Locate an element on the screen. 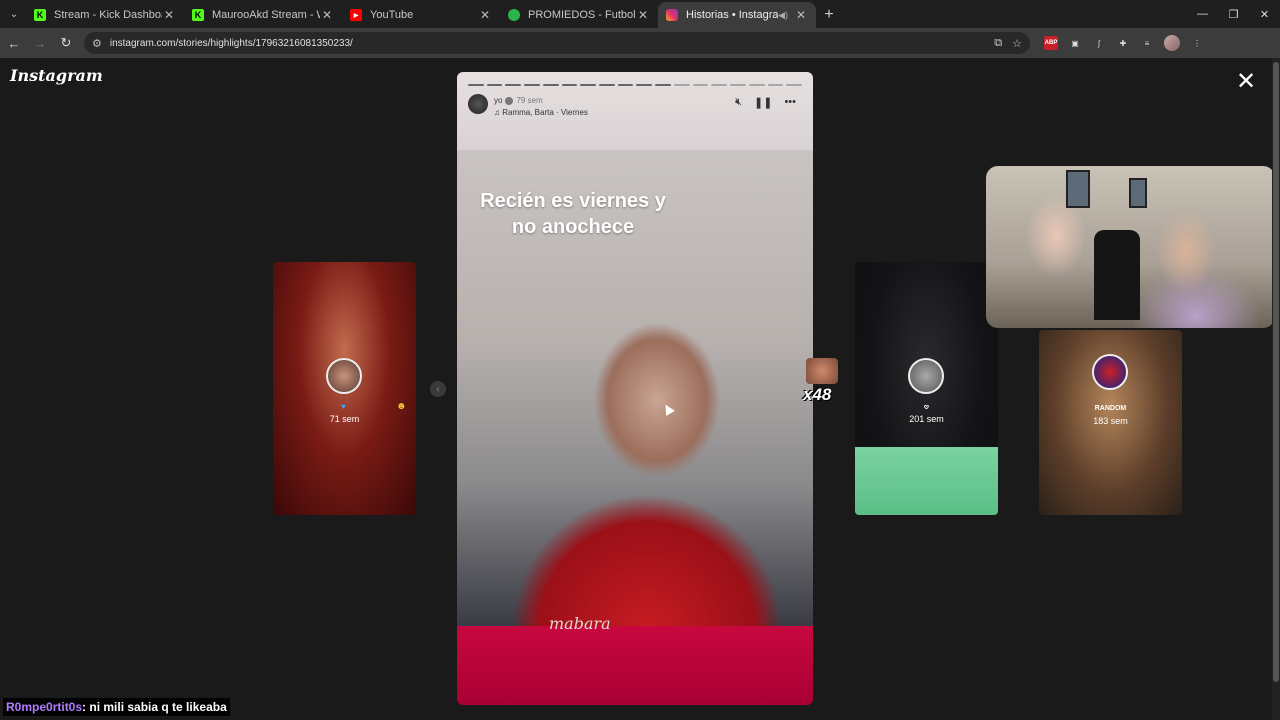  story-username: yo is located at coordinates (498, 100).